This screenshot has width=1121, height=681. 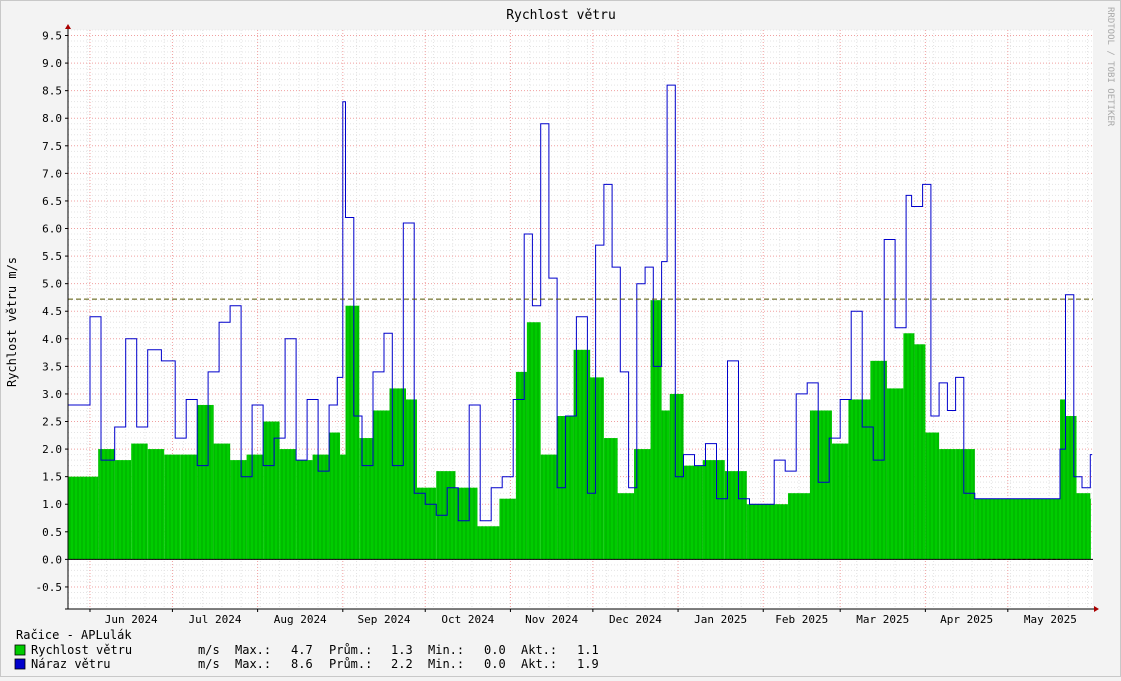 I want to click on legend-min-speed: 0.0, so click(x=495, y=650).